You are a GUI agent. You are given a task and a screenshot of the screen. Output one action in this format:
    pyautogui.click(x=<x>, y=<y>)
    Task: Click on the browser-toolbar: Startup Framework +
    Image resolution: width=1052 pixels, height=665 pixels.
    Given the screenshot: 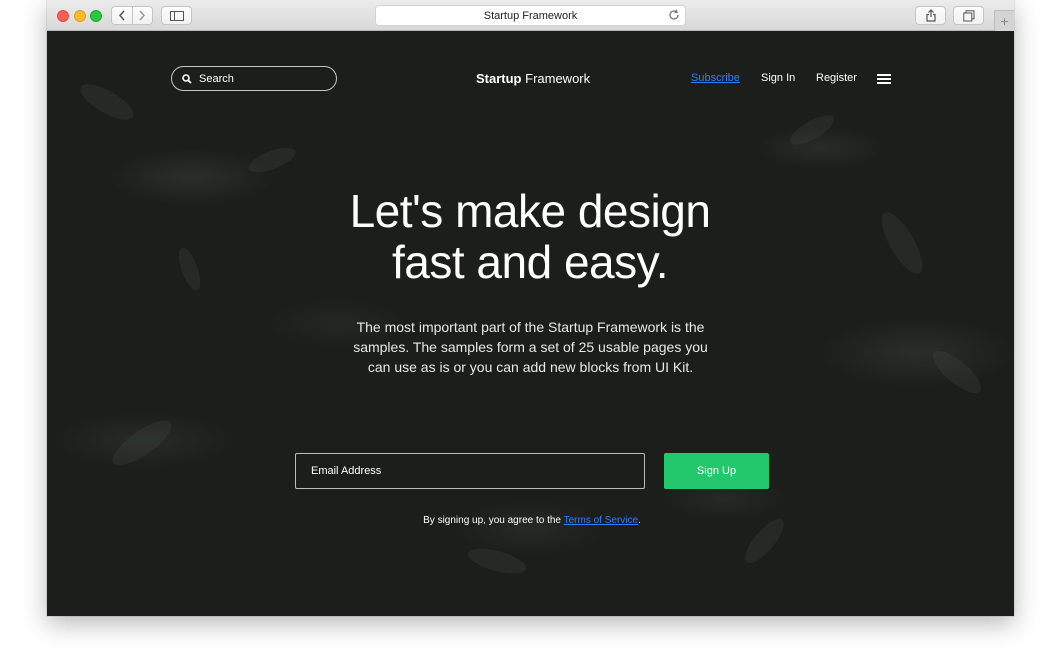 What is the action you would take?
    pyautogui.click(x=530, y=15)
    